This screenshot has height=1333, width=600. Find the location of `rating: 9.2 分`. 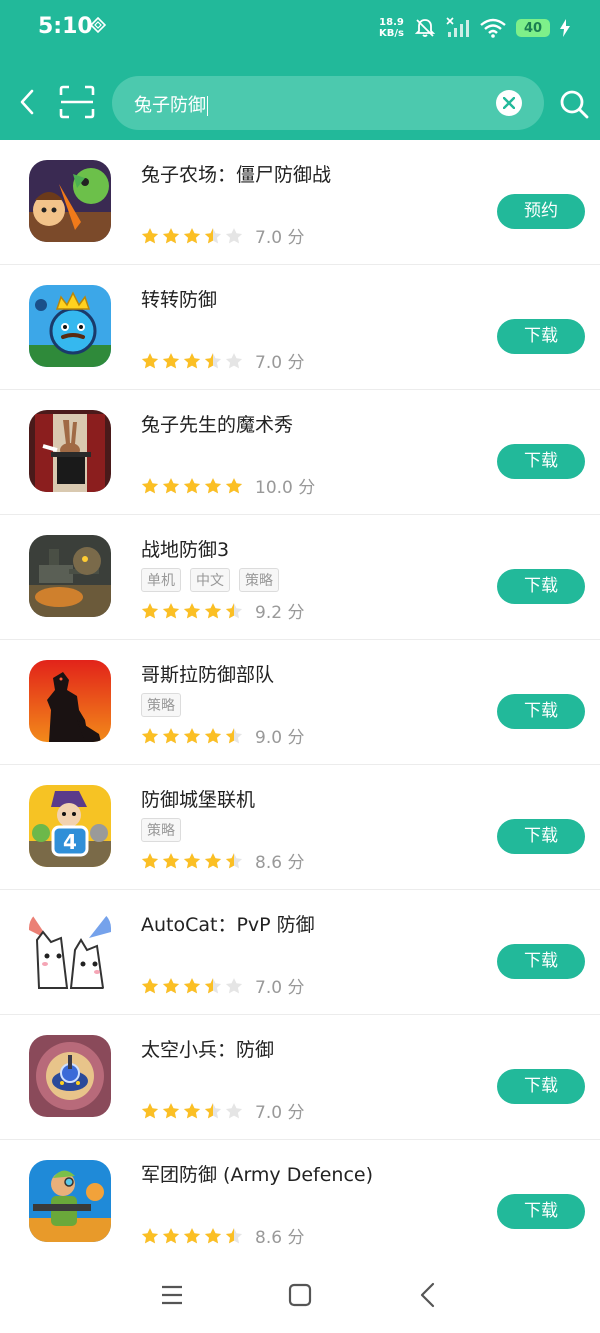

rating: 9.2 分 is located at coordinates (222, 610).